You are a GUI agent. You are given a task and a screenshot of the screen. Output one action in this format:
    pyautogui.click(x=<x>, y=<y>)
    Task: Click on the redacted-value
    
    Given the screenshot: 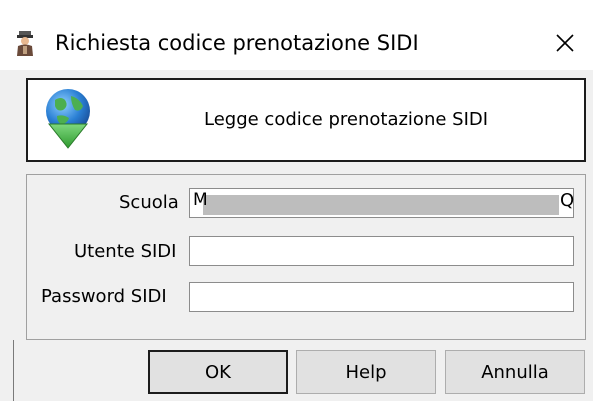 What is the action you would take?
    pyautogui.click(x=381, y=205)
    